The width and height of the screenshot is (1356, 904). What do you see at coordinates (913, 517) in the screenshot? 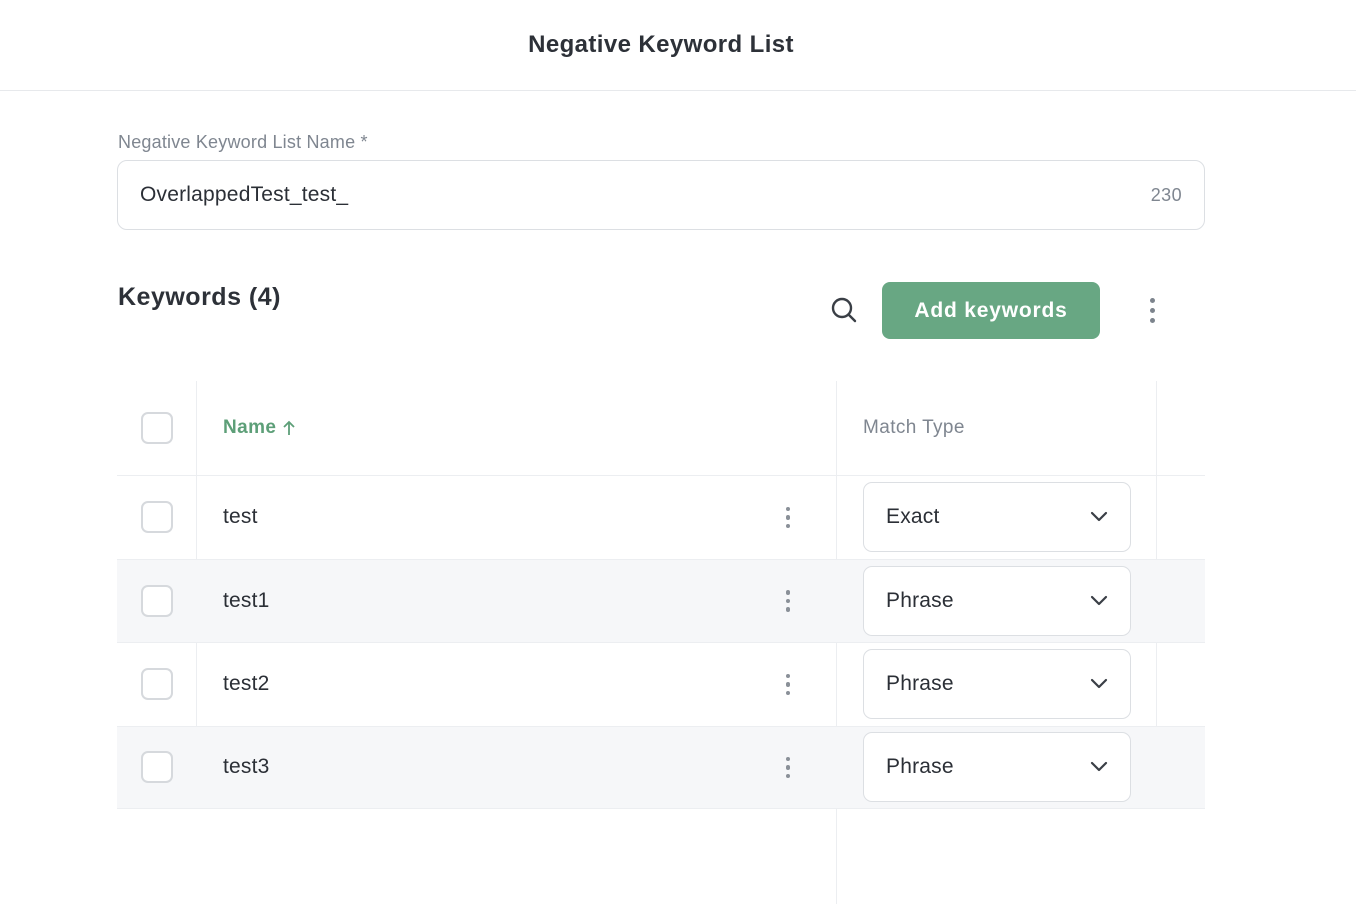
I see `match-type-value: Exact` at bounding box center [913, 517].